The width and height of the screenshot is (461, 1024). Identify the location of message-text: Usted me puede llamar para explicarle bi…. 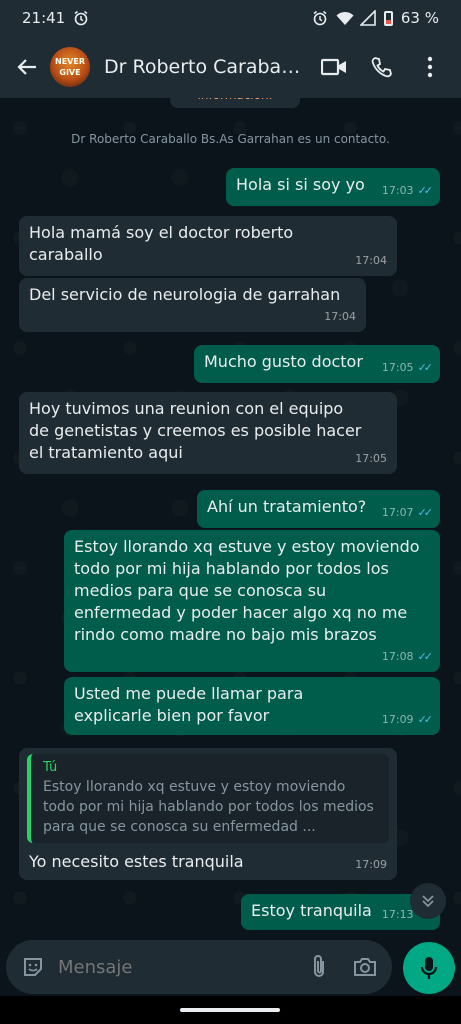
(189, 704).